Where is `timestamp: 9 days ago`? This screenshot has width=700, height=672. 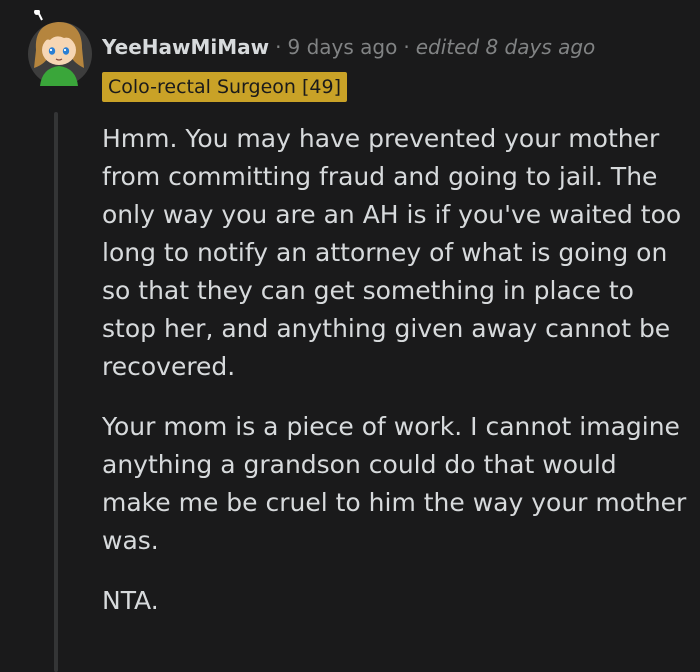
timestamp: 9 days ago is located at coordinates (342, 47).